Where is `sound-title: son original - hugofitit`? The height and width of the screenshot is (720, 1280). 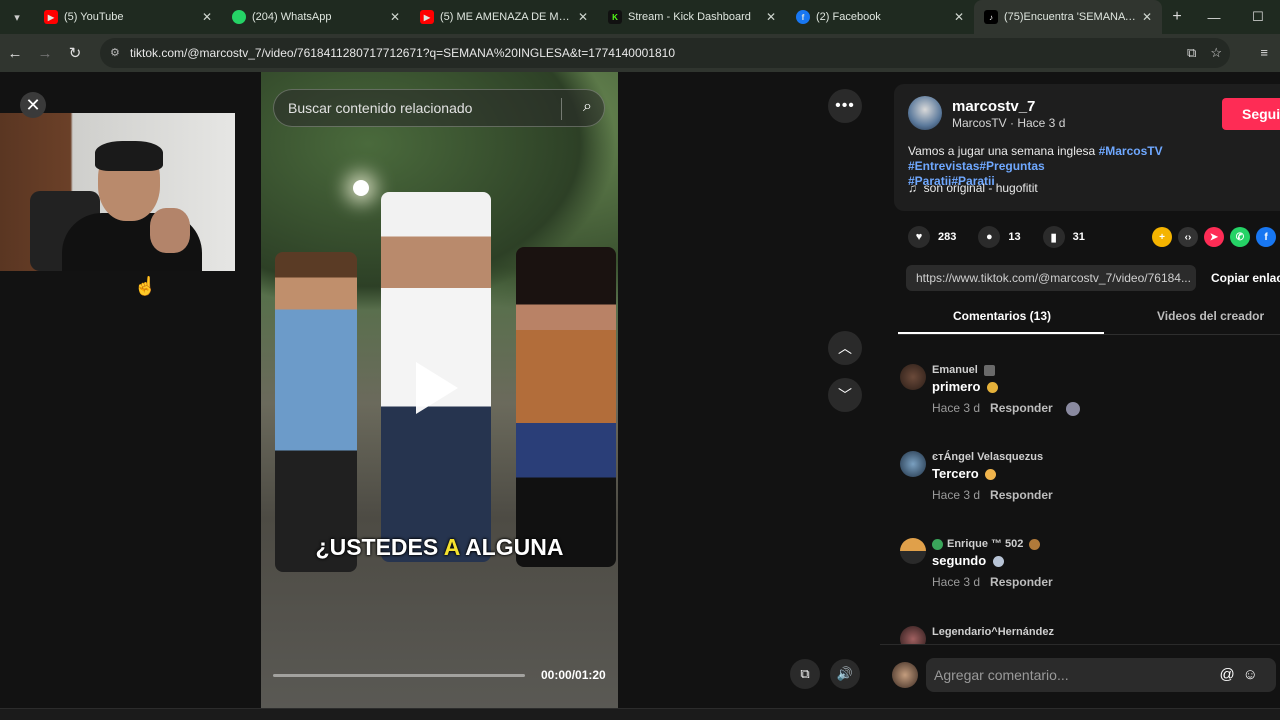 sound-title: son original - hugofitit is located at coordinates (980, 188).